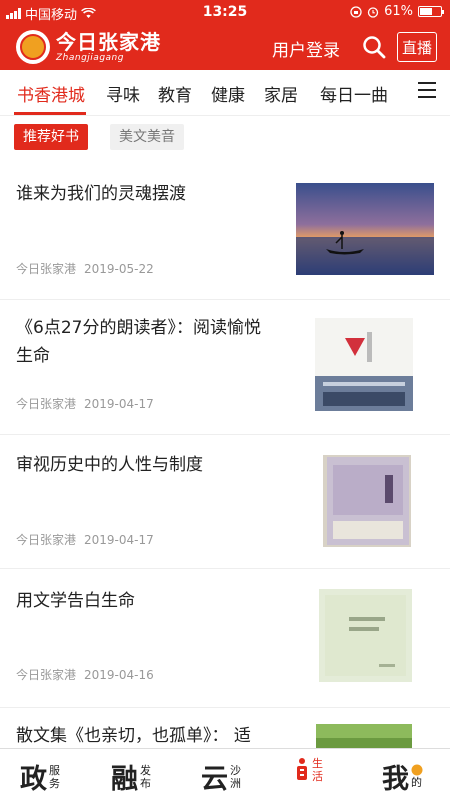 This screenshot has height=800, width=450. What do you see at coordinates (51, 93) in the screenshot?
I see `tab-shuxiang: 书香港城` at bounding box center [51, 93].